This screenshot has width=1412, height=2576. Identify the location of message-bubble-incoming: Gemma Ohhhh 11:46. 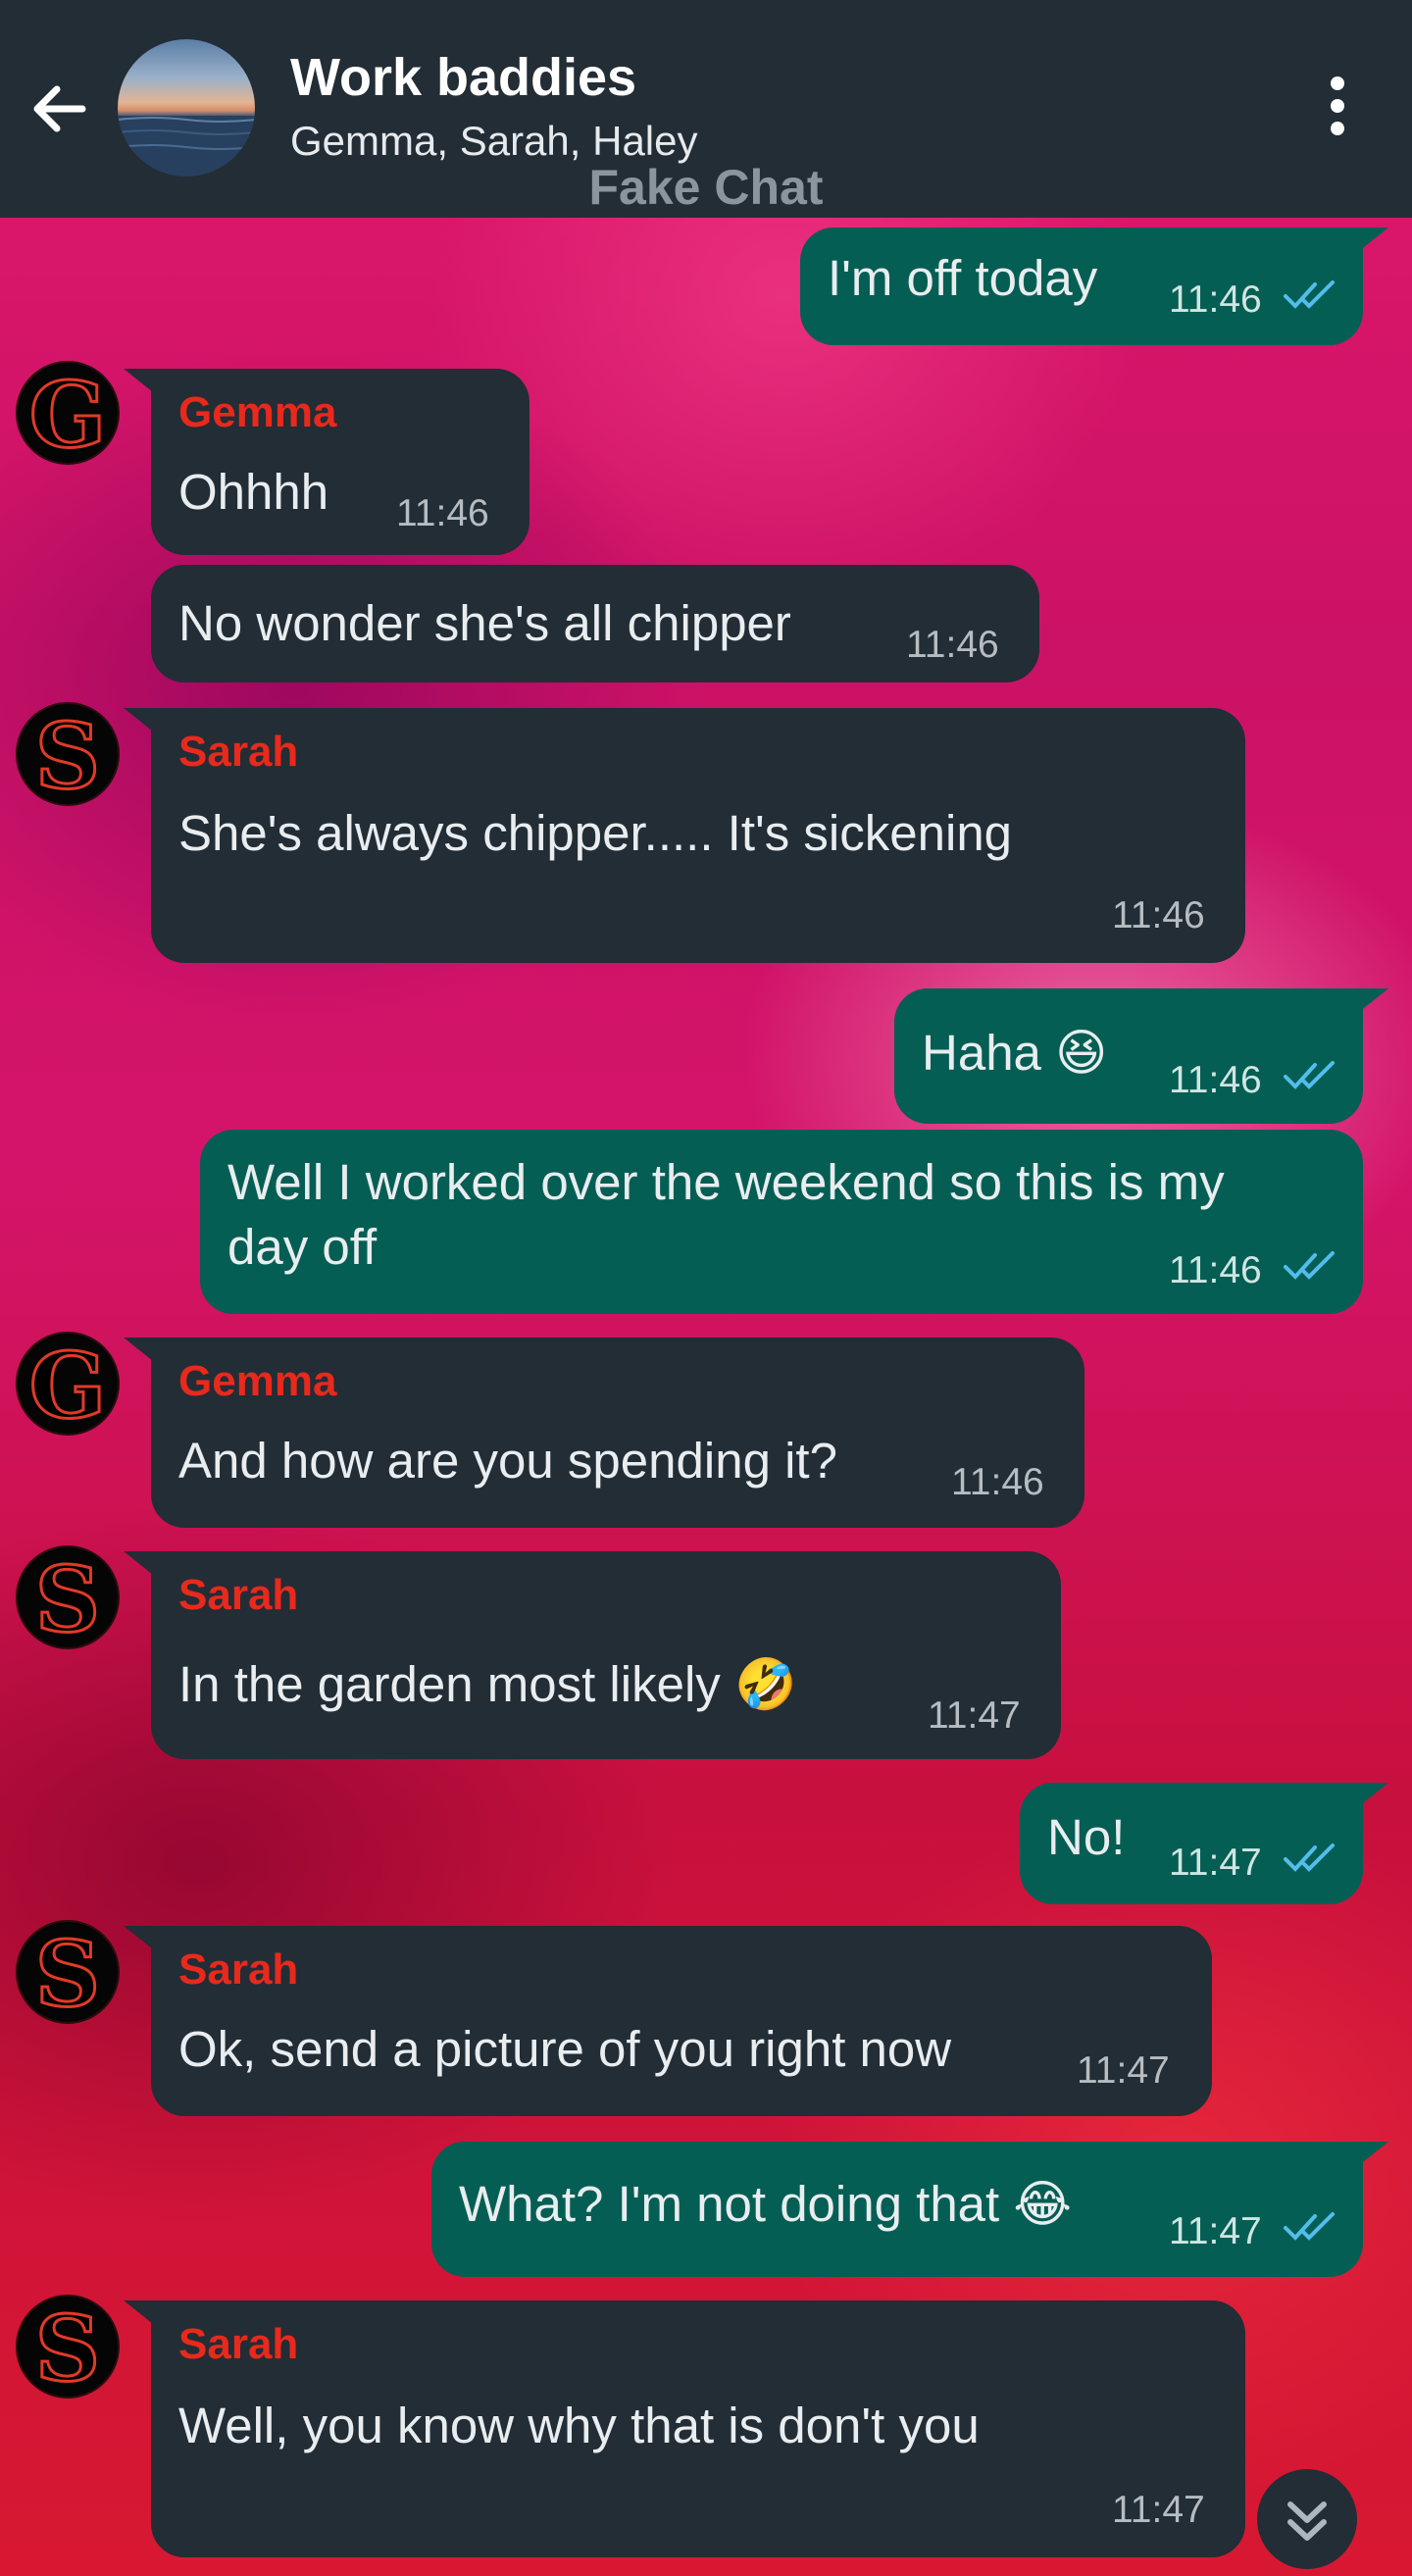
(340, 462).